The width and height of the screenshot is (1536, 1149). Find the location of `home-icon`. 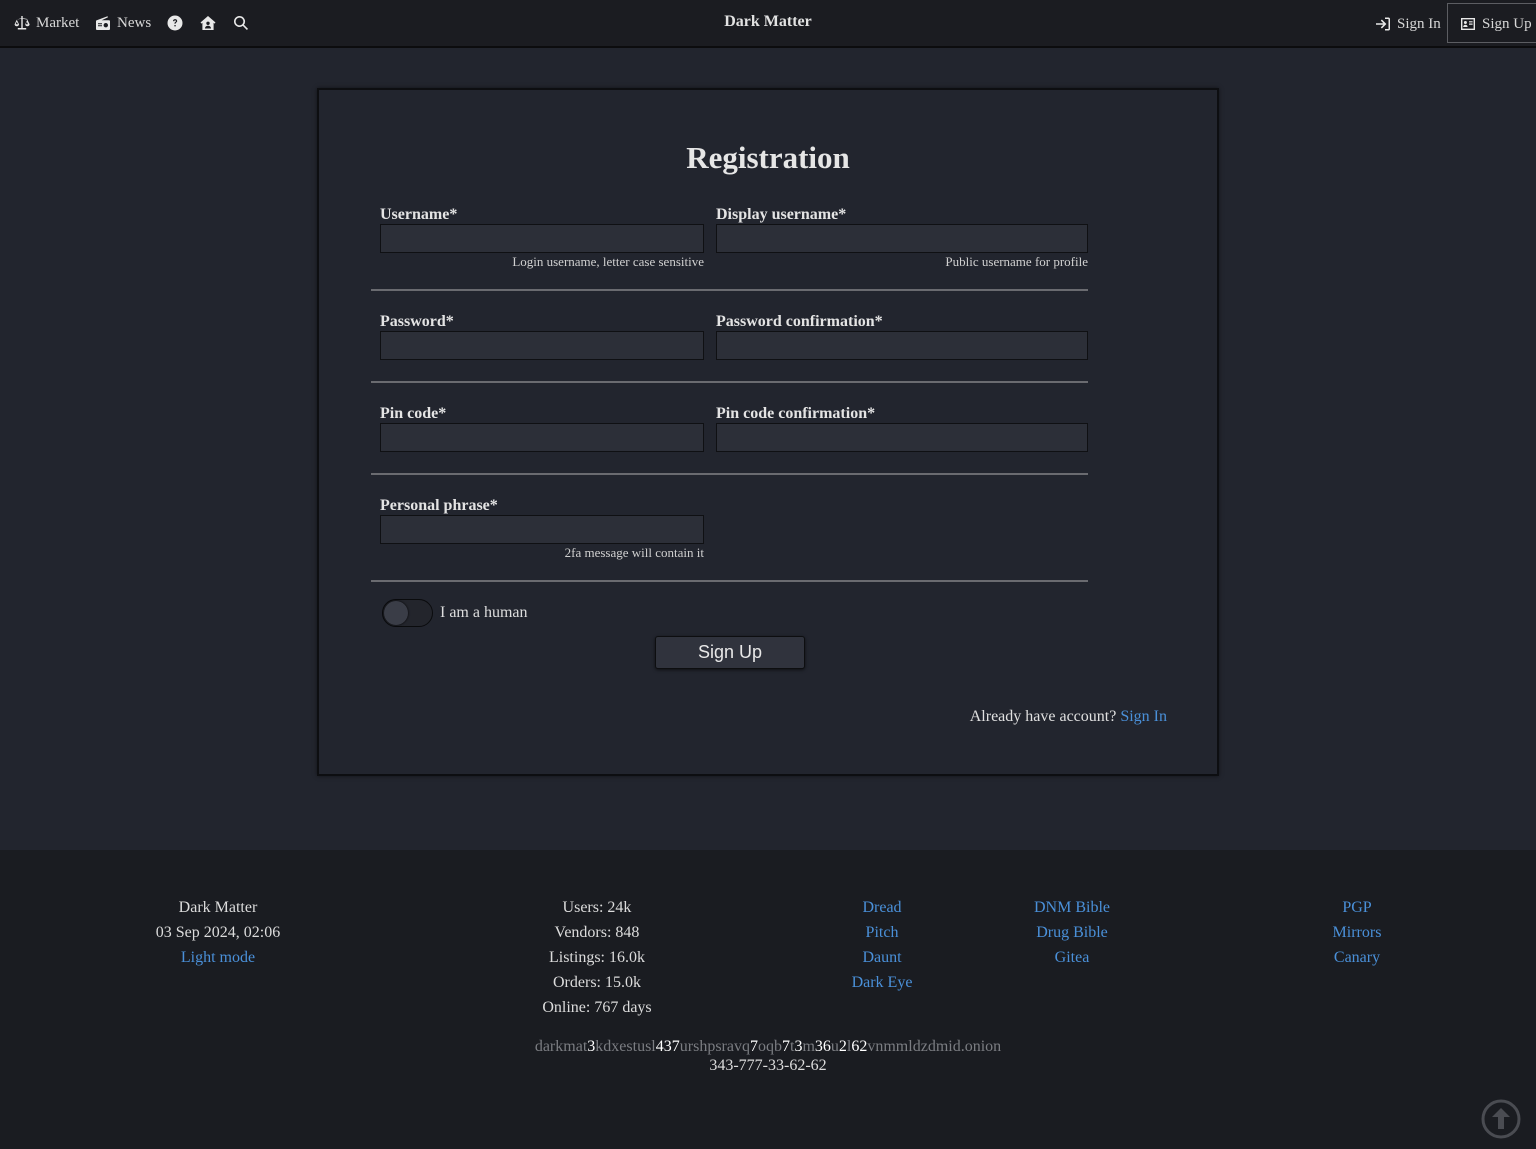

home-icon is located at coordinates (208, 23).